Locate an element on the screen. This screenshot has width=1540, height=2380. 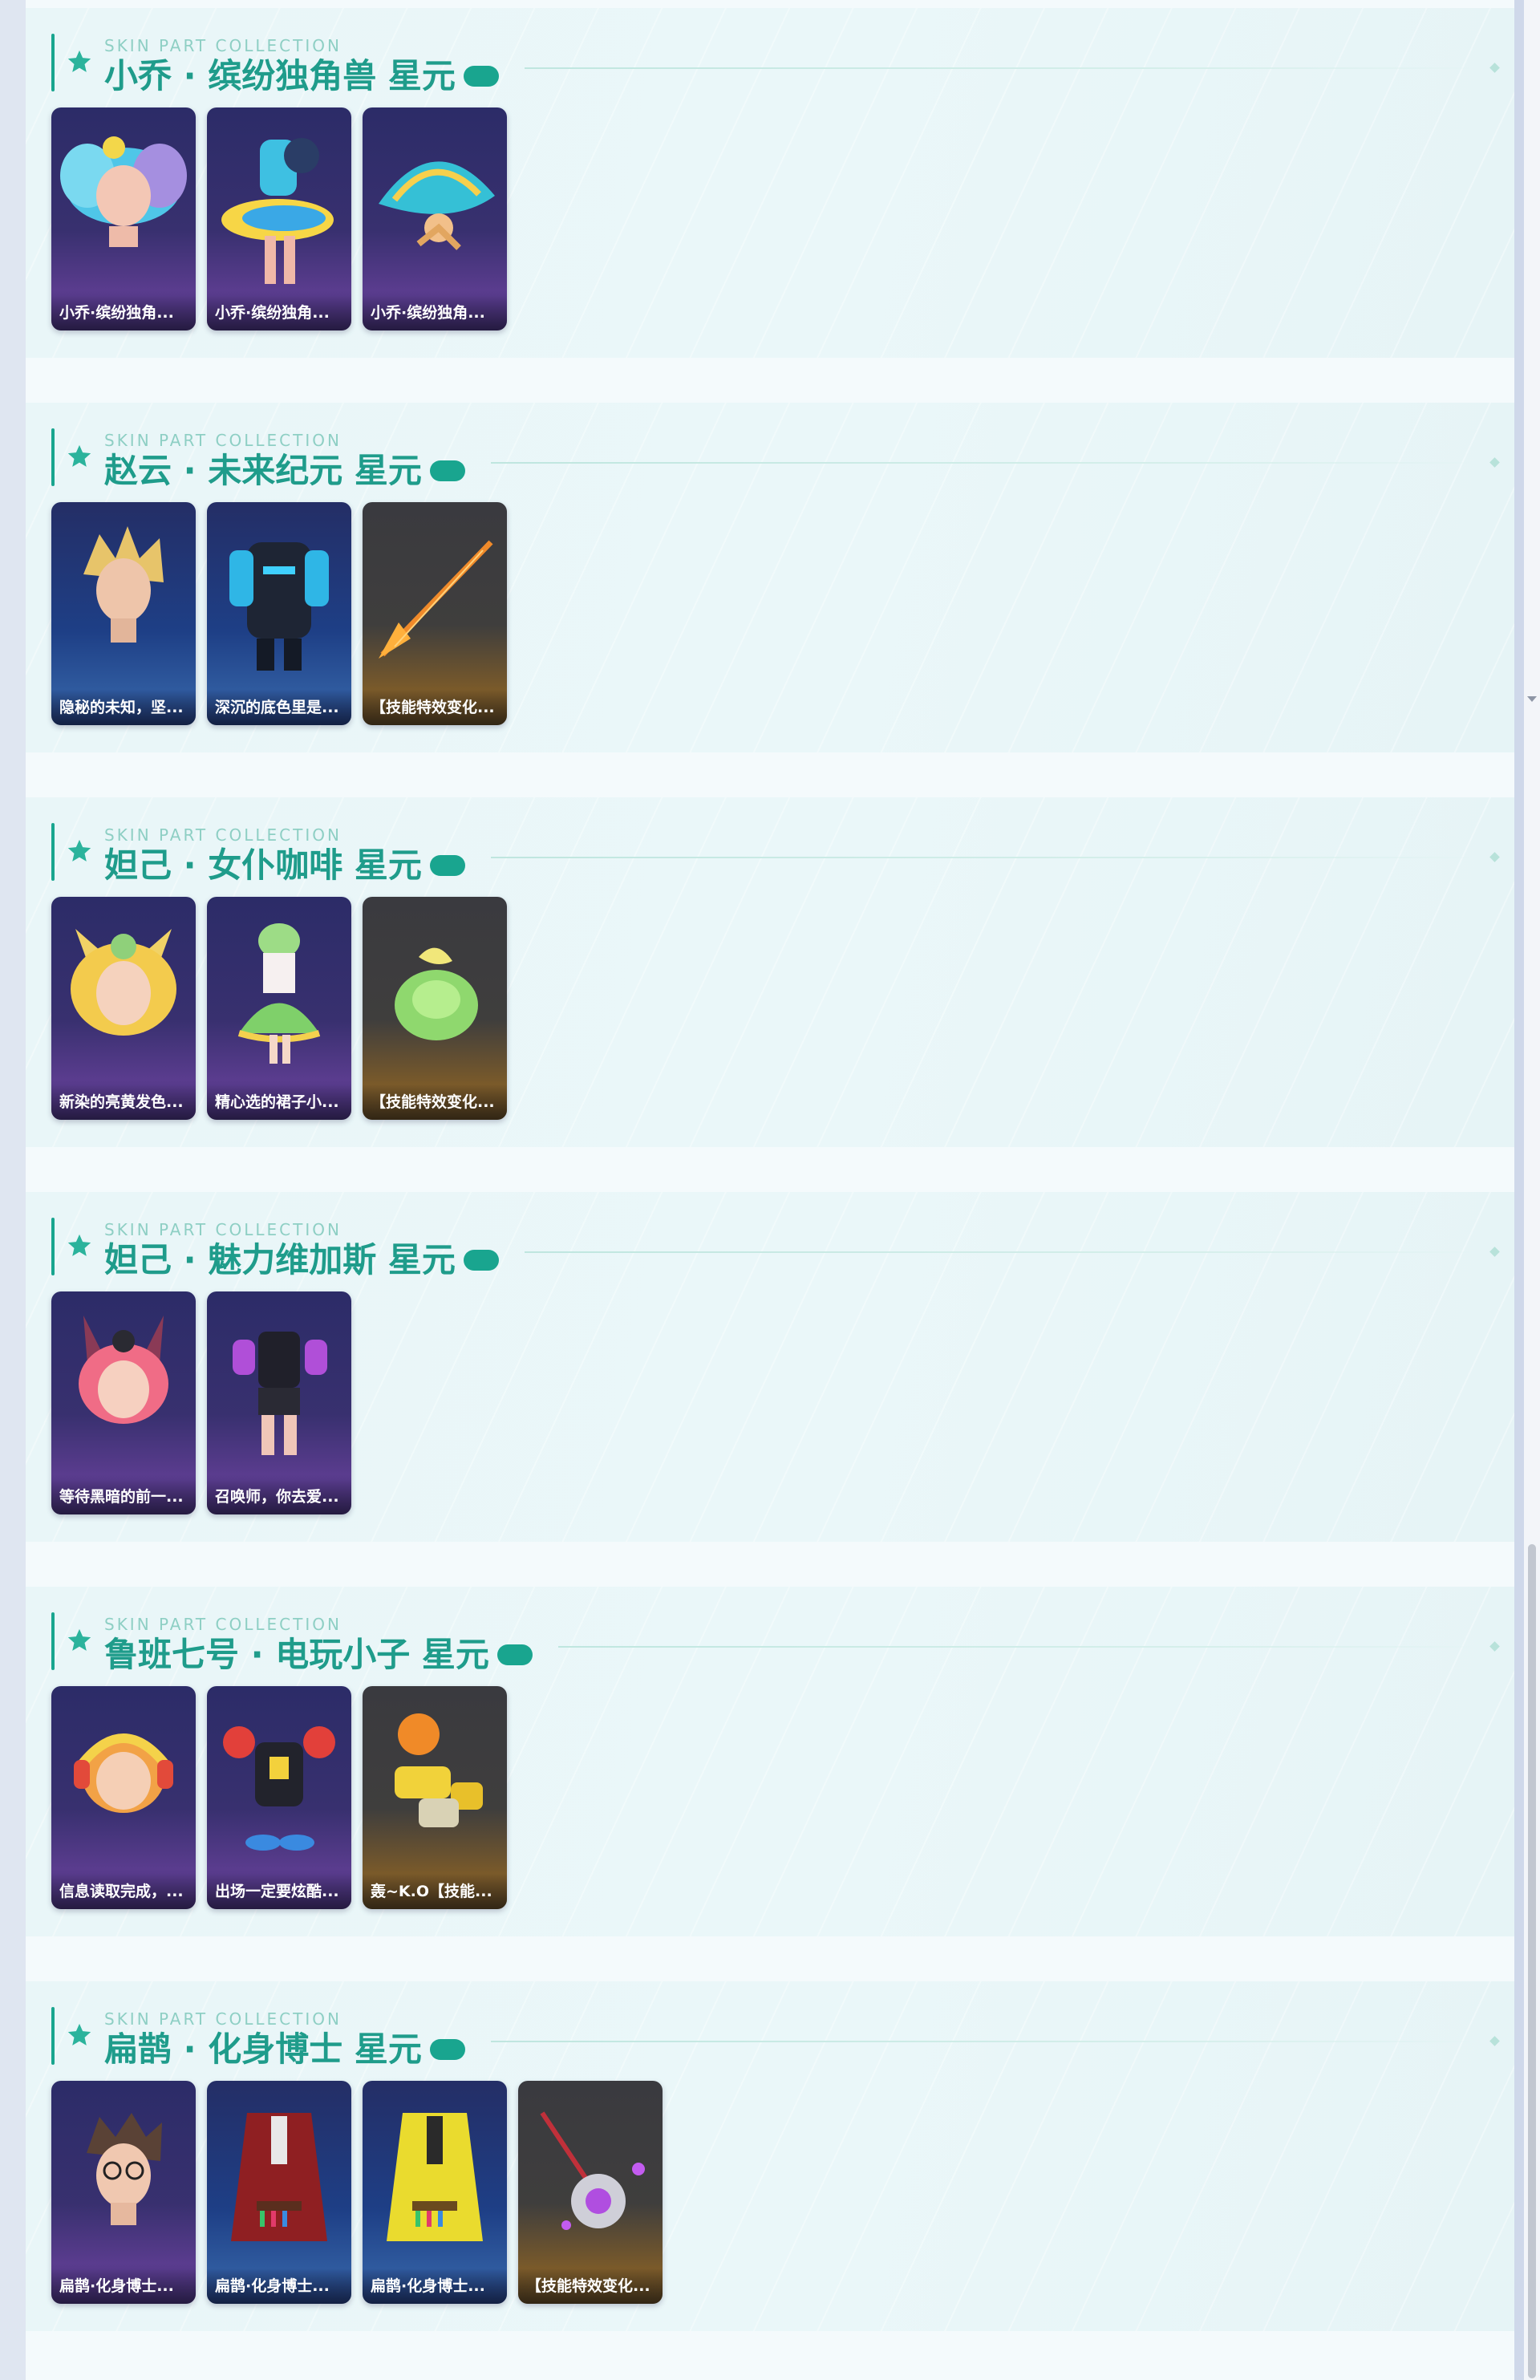
coat-part-icon is located at coordinates (279, 2177).